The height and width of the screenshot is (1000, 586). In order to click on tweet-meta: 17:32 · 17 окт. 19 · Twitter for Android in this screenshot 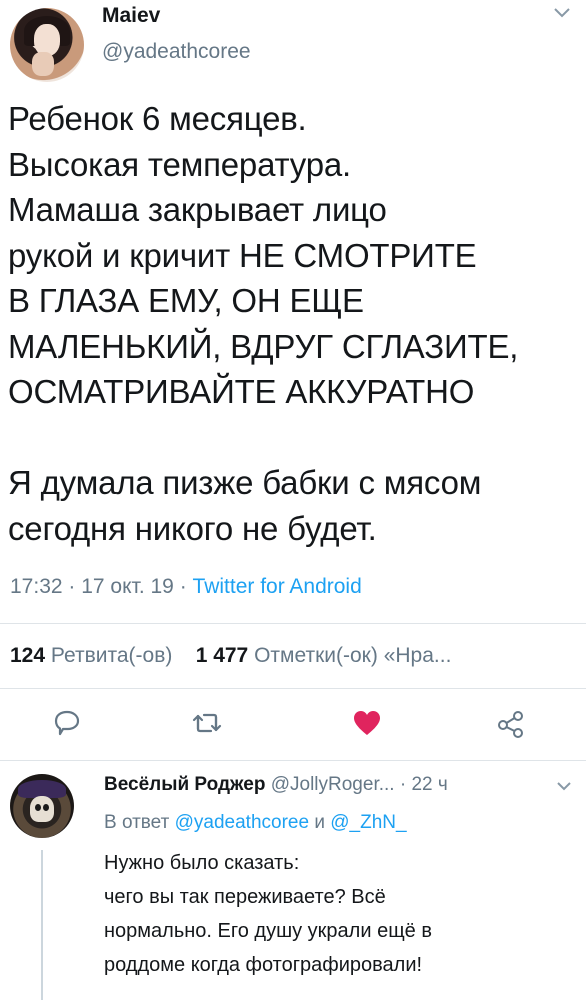, I will do `click(186, 587)`.